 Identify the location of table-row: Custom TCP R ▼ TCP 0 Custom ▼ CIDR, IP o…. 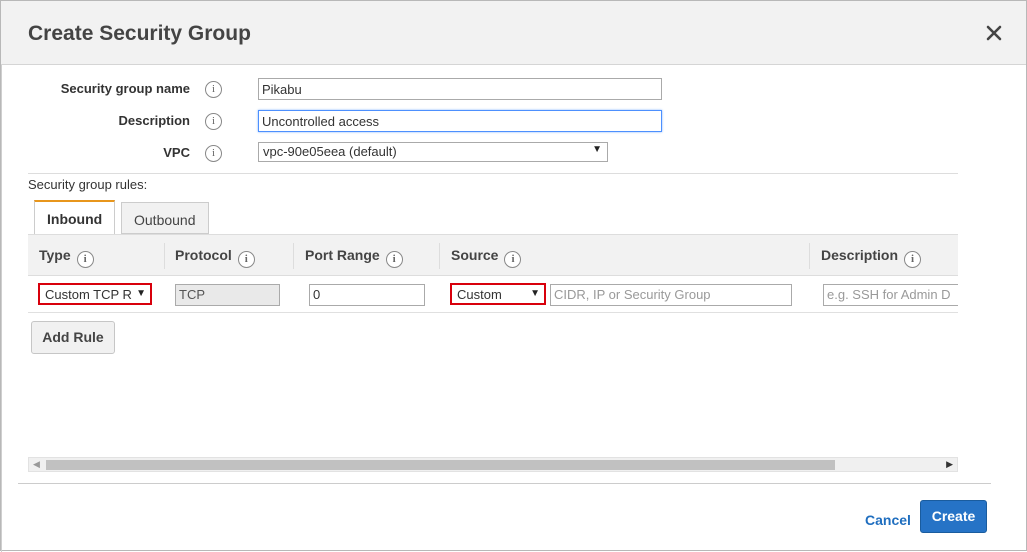
(493, 294).